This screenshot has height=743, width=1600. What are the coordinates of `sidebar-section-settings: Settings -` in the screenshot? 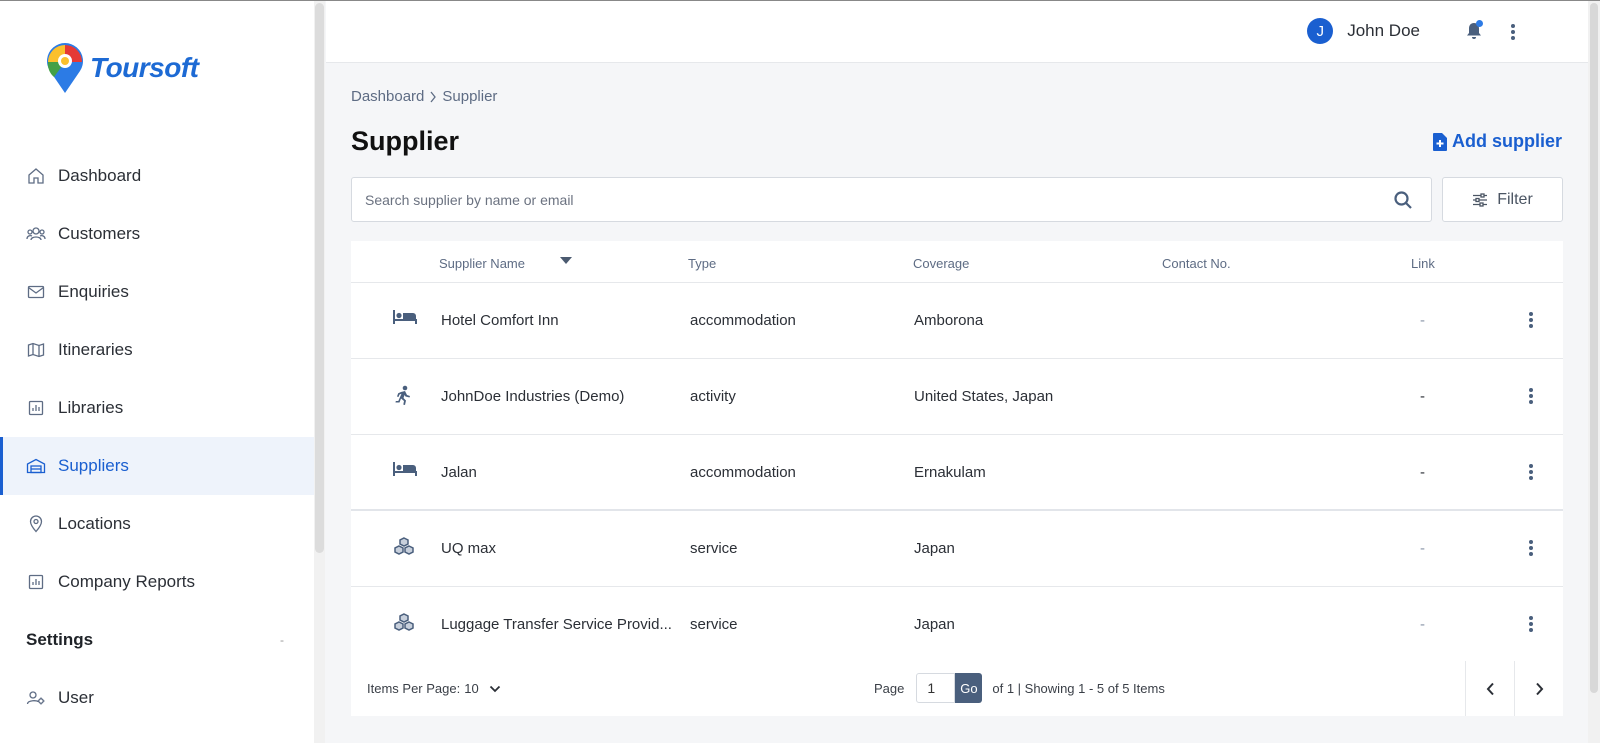 It's located at (157, 640).